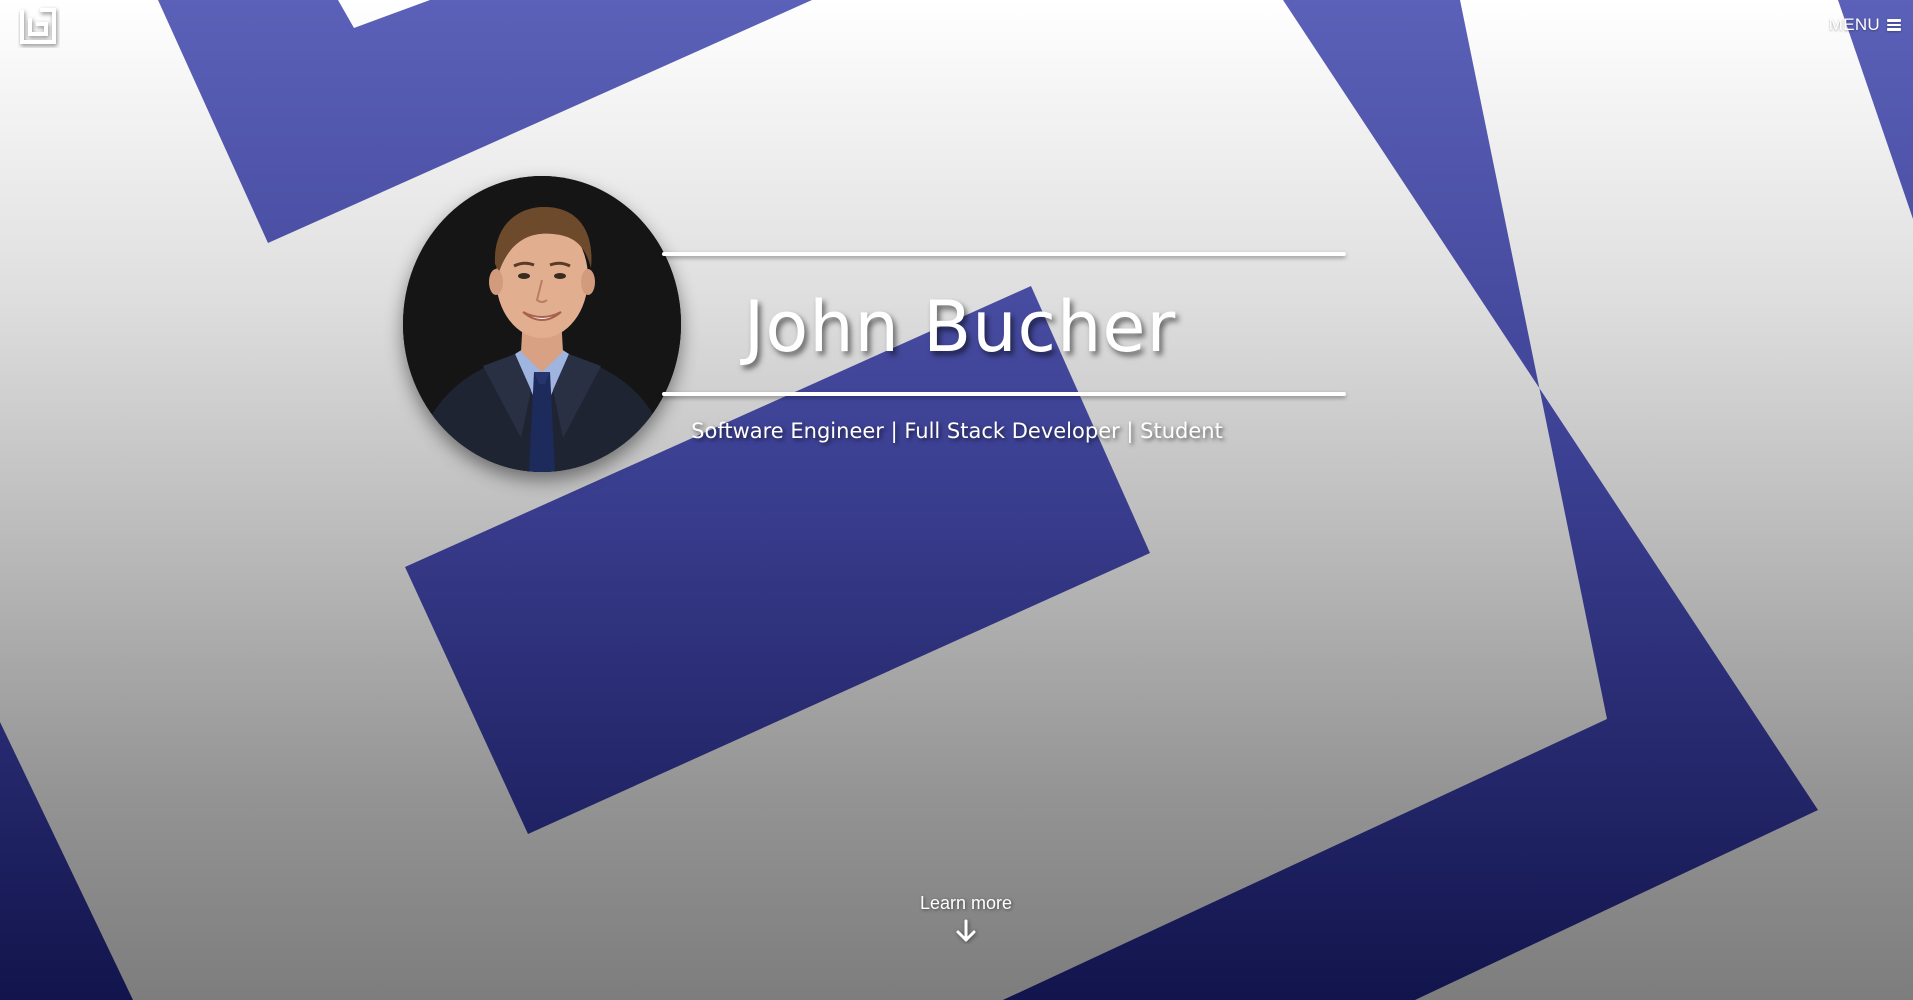 Image resolution: width=1913 pixels, height=1000 pixels. I want to click on page-title: John Bucher, so click(960, 327).